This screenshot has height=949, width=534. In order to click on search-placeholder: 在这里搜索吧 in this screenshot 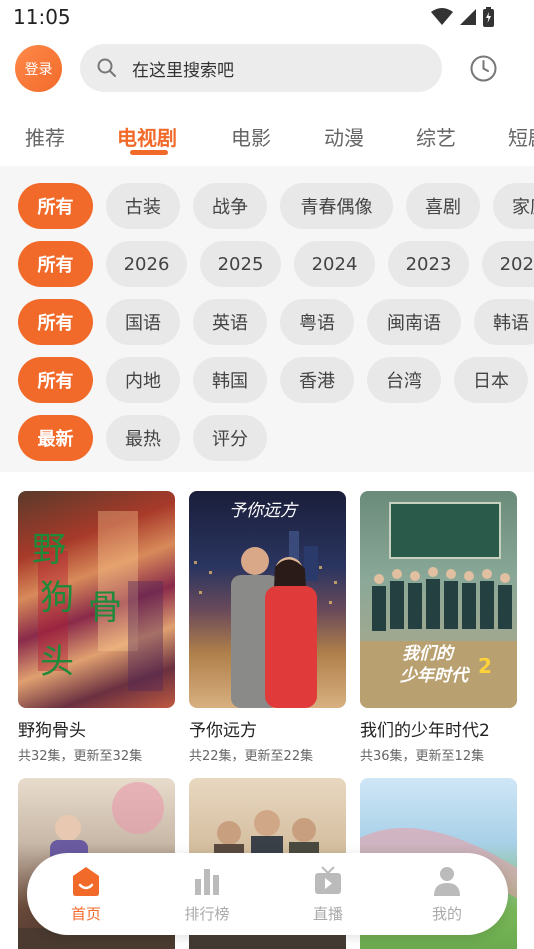, I will do `click(183, 70)`.